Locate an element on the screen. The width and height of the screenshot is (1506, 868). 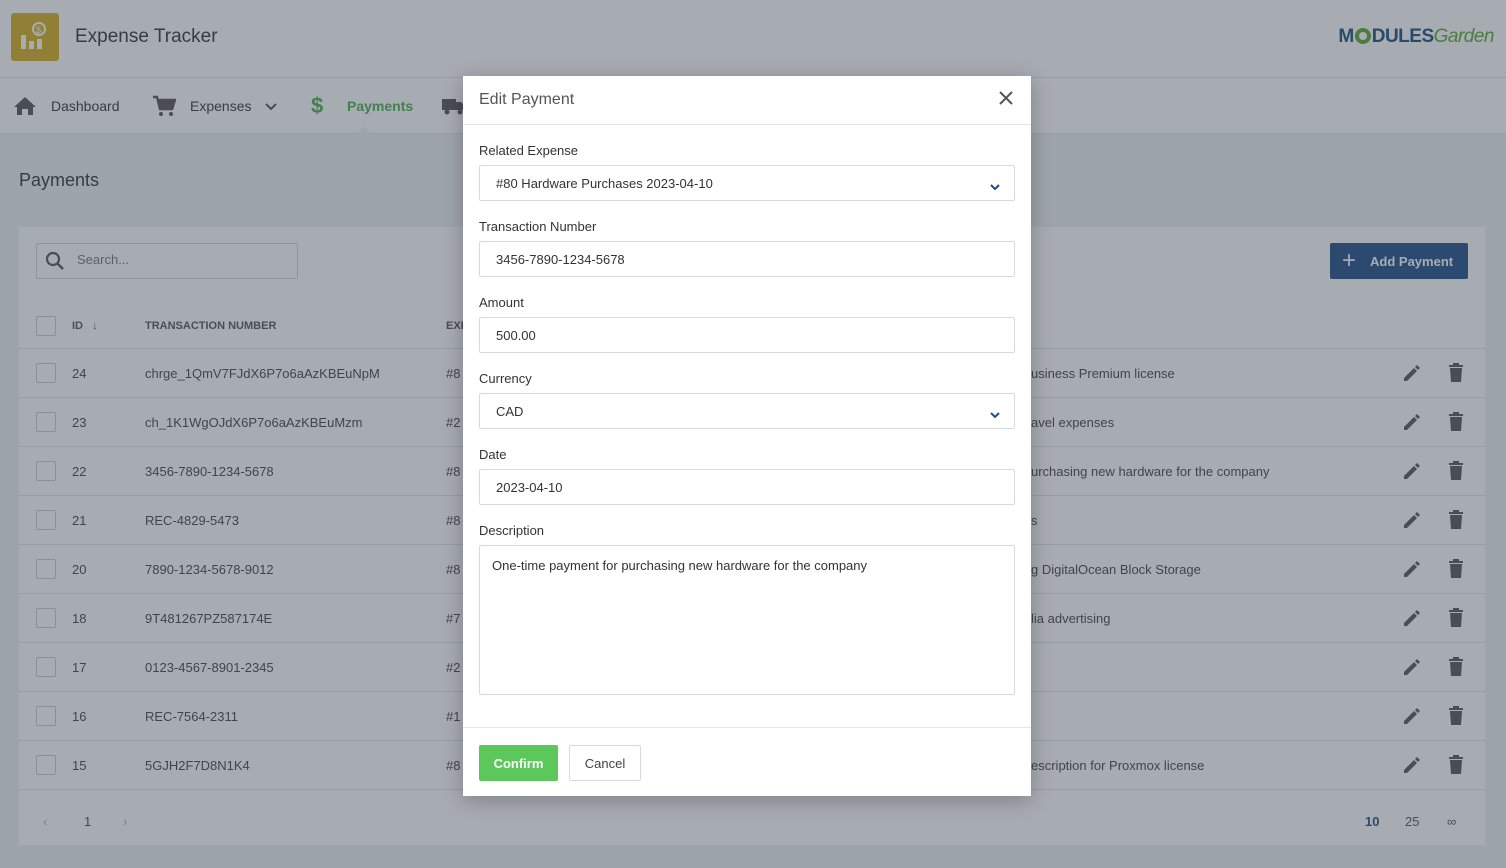
close-icon is located at coordinates (1006, 100).